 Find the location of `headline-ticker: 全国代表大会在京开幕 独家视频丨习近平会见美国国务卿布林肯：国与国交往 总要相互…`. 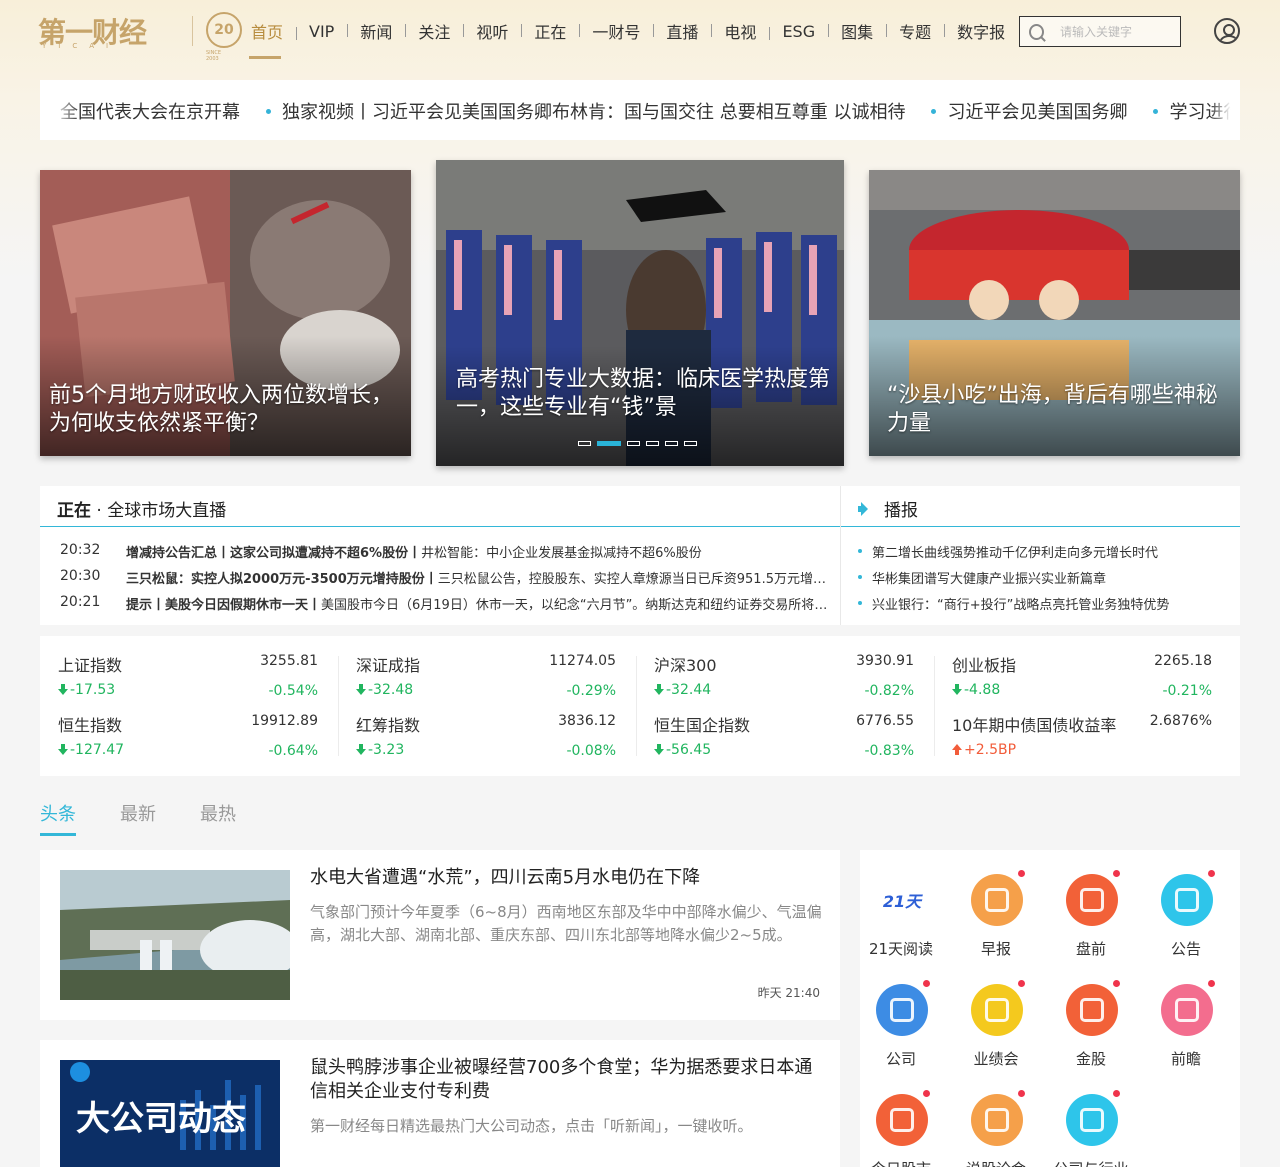

headline-ticker: 全国代表大会在京开幕 独家视频丨习近平会见美国国务卿布林肯：国与国交往 总要相互… is located at coordinates (640, 110).